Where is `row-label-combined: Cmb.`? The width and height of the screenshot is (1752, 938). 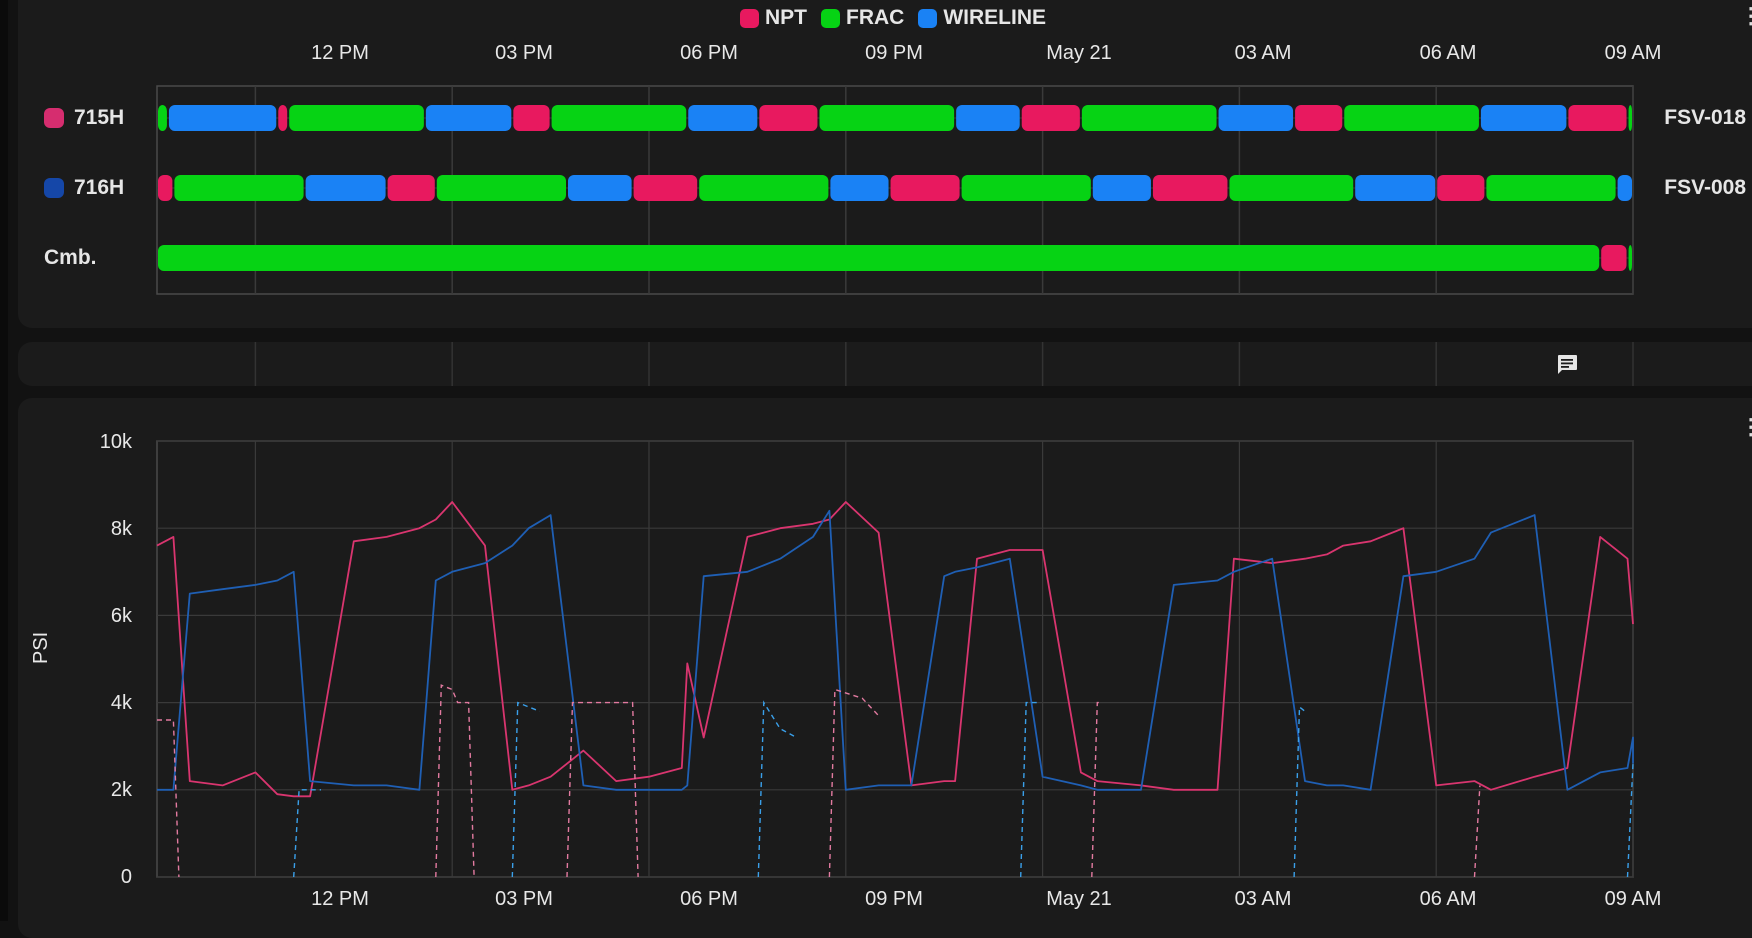
row-label-combined: Cmb. is located at coordinates (70, 258).